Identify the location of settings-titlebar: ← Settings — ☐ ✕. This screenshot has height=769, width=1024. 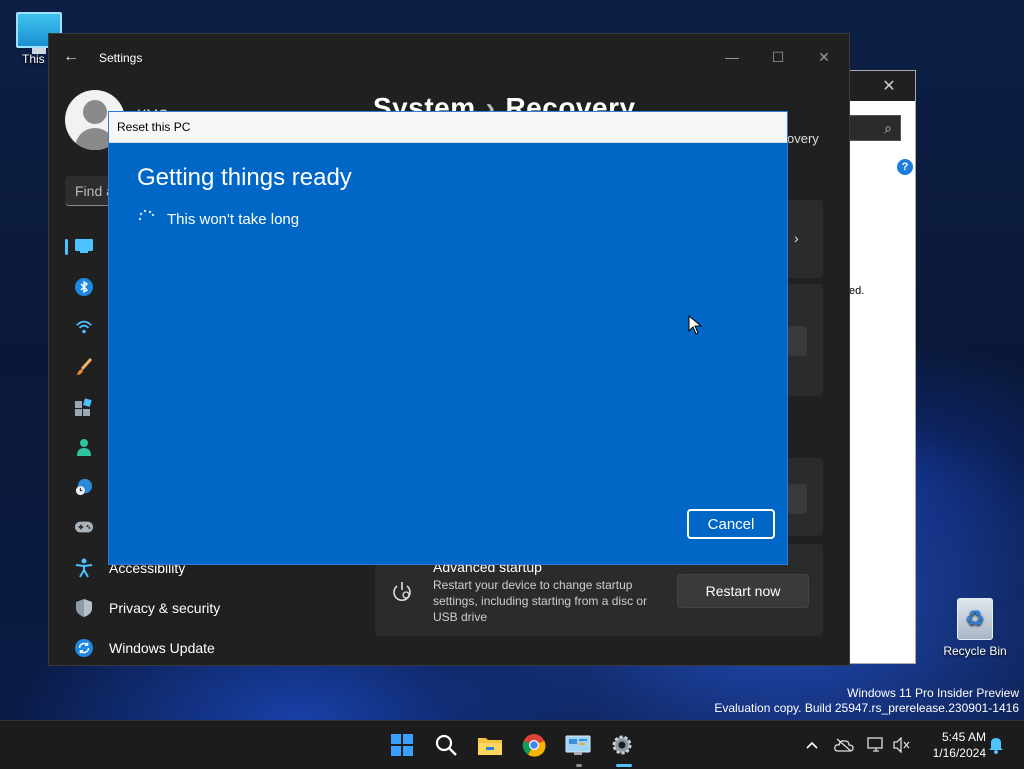
(449, 58).